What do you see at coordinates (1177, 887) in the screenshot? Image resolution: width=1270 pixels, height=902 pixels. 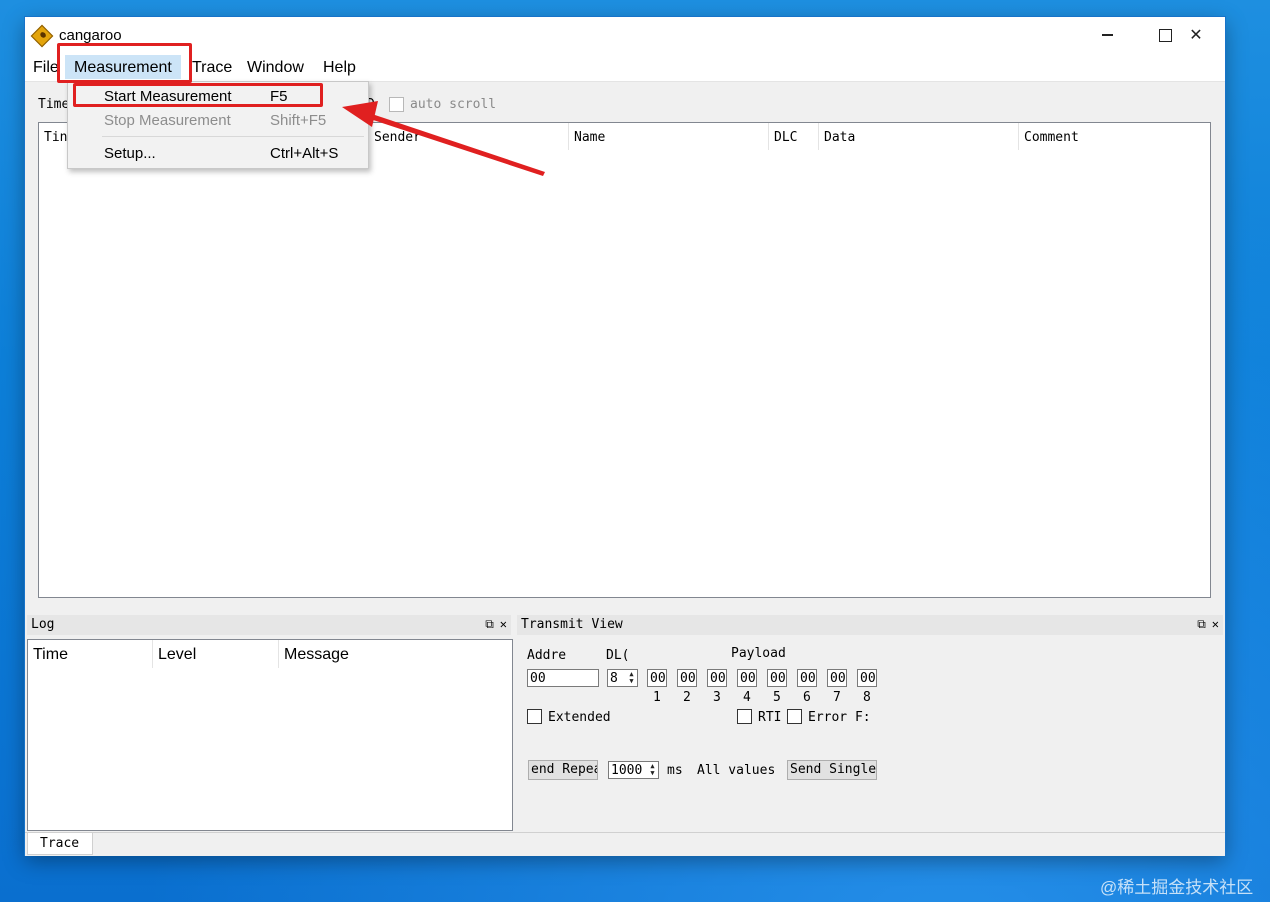 I see `watermark: @稀土掘金技术社区` at bounding box center [1177, 887].